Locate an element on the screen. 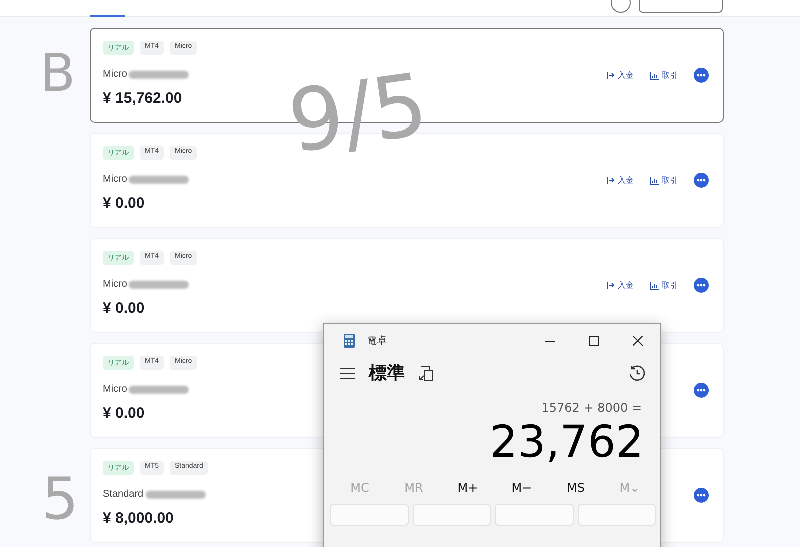  keep-on-top-icon is located at coordinates (427, 373).